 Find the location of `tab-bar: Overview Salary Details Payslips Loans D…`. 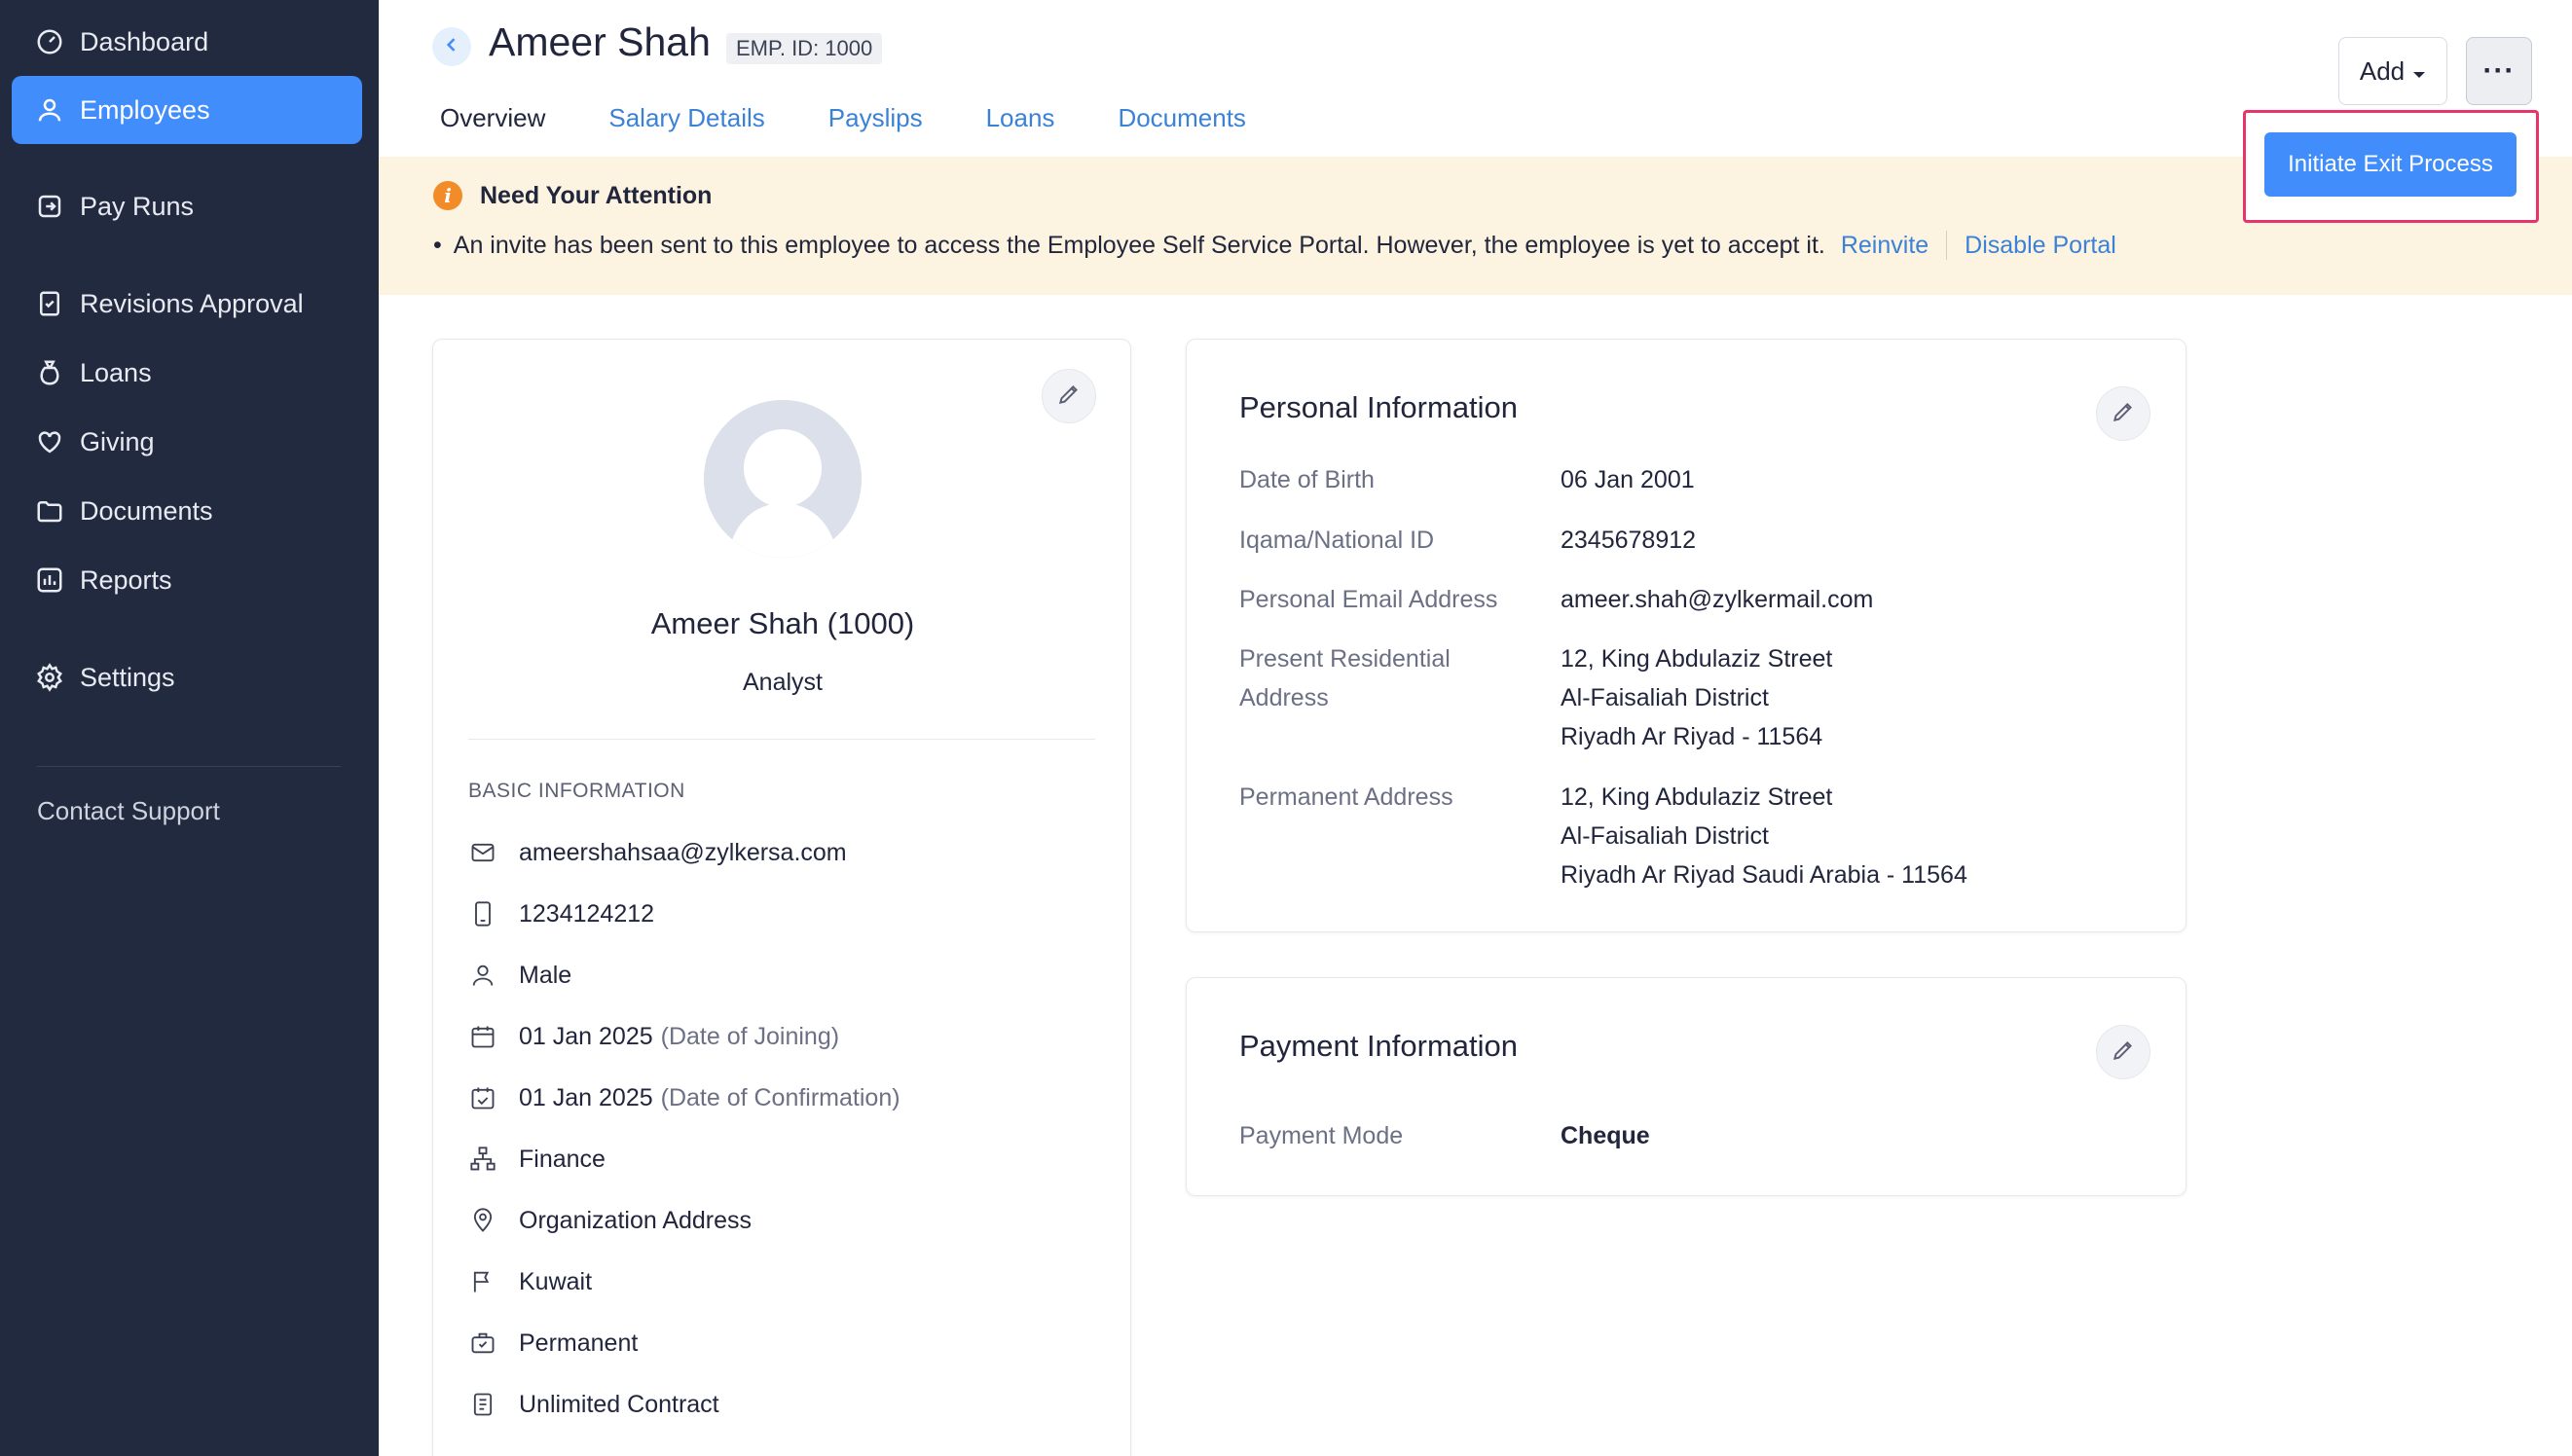

tab-bar: Overview Salary Details Payslips Loans D… is located at coordinates (867, 132).